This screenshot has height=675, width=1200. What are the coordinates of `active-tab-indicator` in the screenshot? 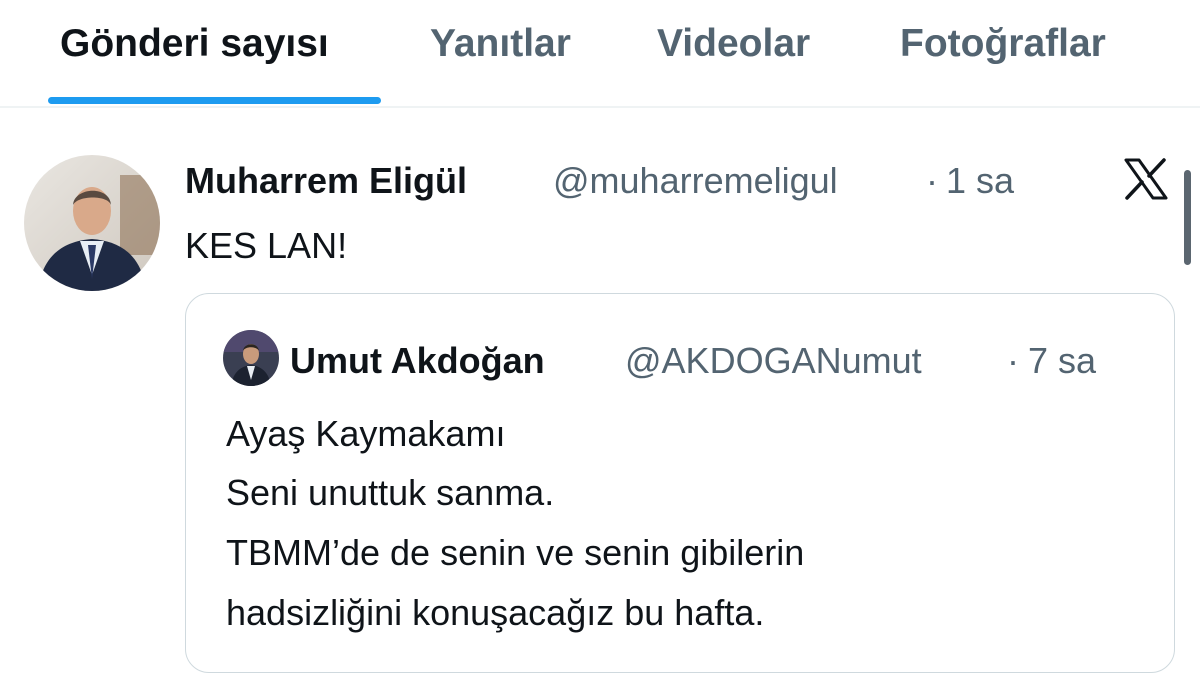 It's located at (214, 100).